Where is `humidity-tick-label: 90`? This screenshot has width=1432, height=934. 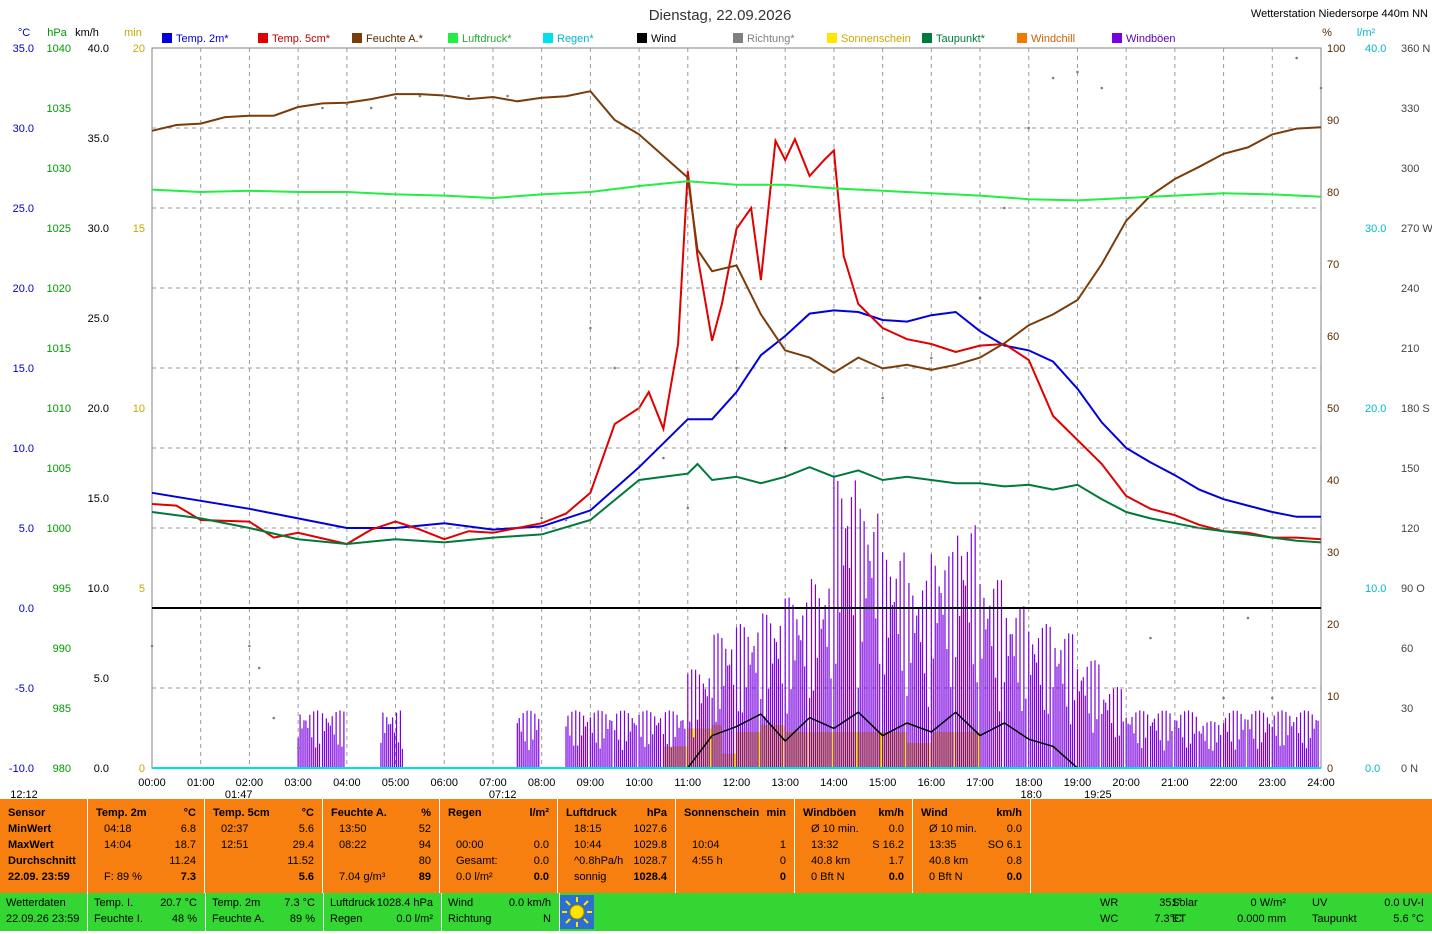
humidity-tick-label: 90 is located at coordinates (1333, 121).